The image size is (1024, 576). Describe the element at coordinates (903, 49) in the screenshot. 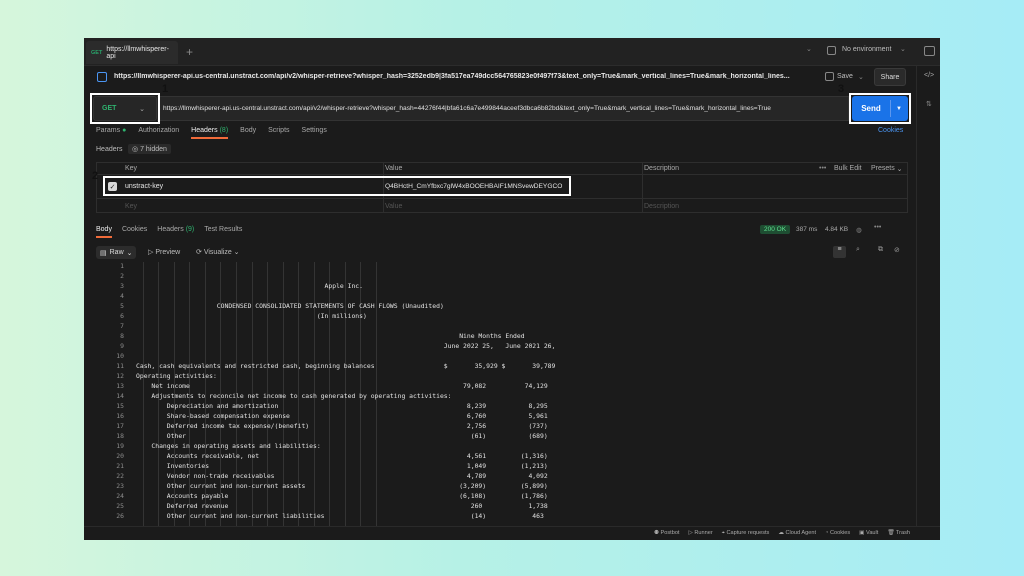

I see `env-chevron-down-icon: ⌄` at that location.